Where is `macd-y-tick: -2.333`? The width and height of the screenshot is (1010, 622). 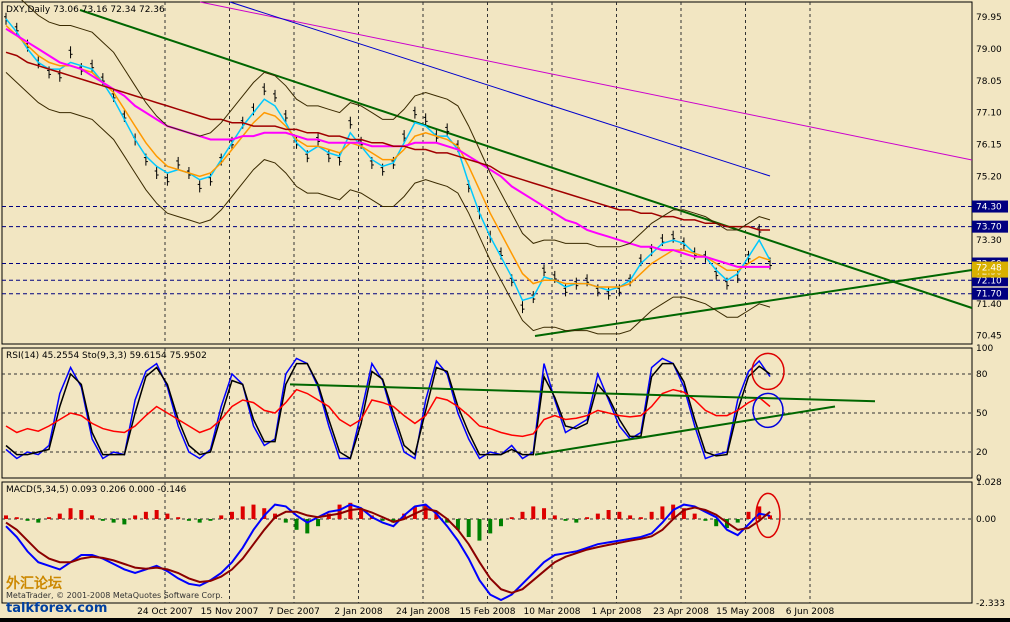 macd-y-tick: -2.333 is located at coordinates (990, 604).